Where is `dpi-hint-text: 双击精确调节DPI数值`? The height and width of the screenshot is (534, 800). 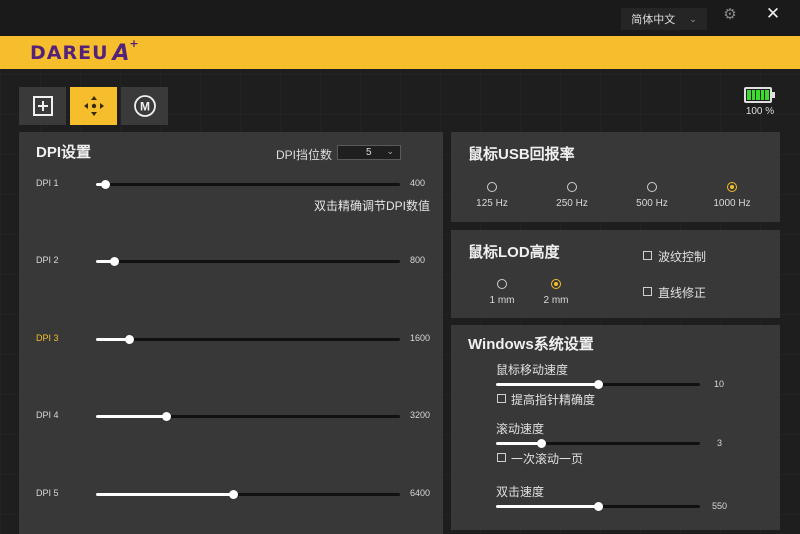
dpi-hint-text: 双击精确调节DPI数值 is located at coordinates (371, 206).